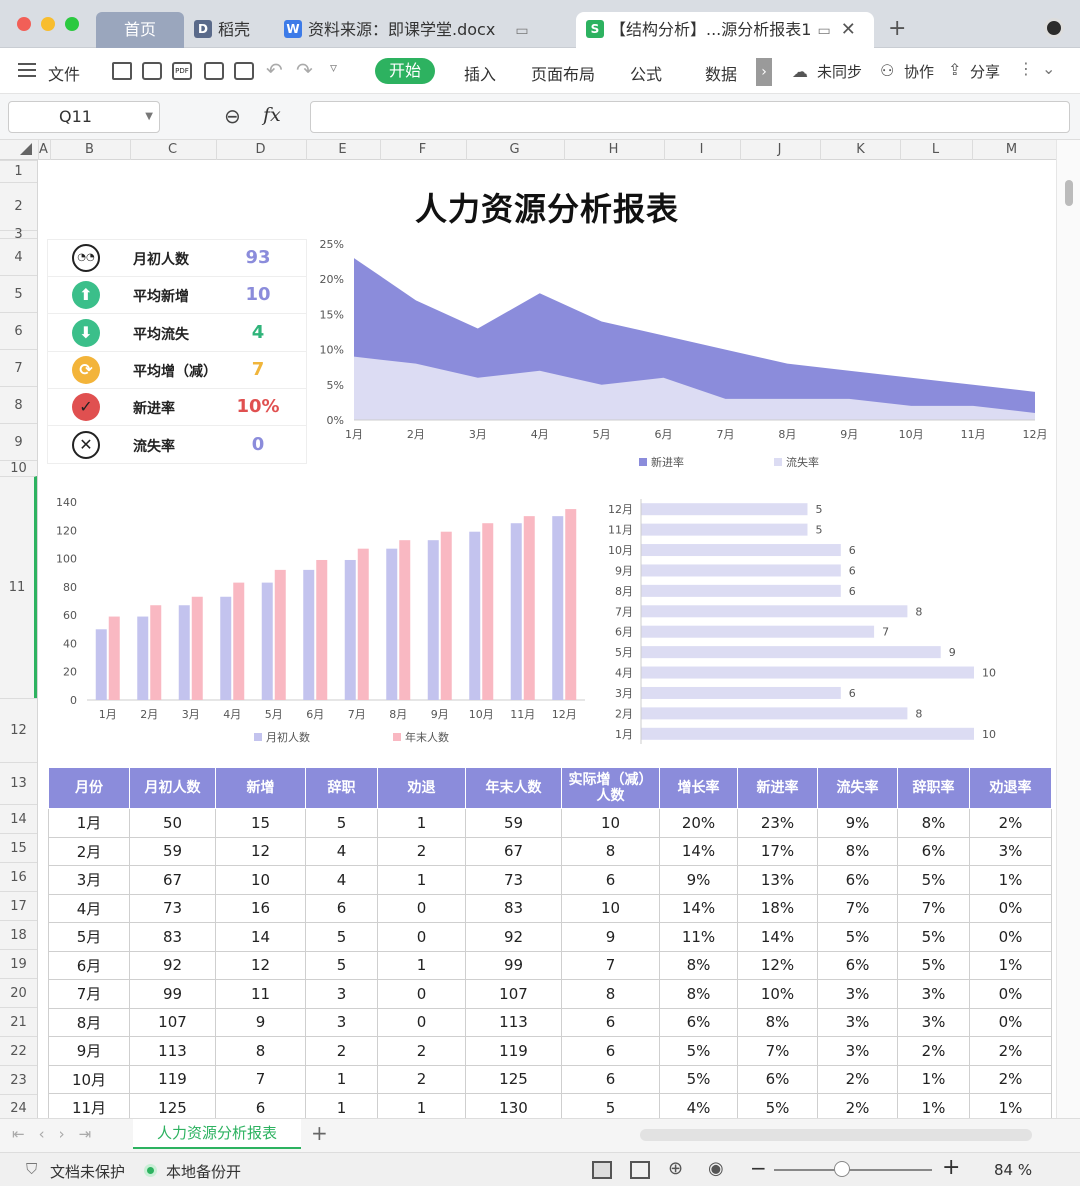 This screenshot has height=1186, width=1080. I want to click on close-tab-icon: ✕, so click(848, 29).